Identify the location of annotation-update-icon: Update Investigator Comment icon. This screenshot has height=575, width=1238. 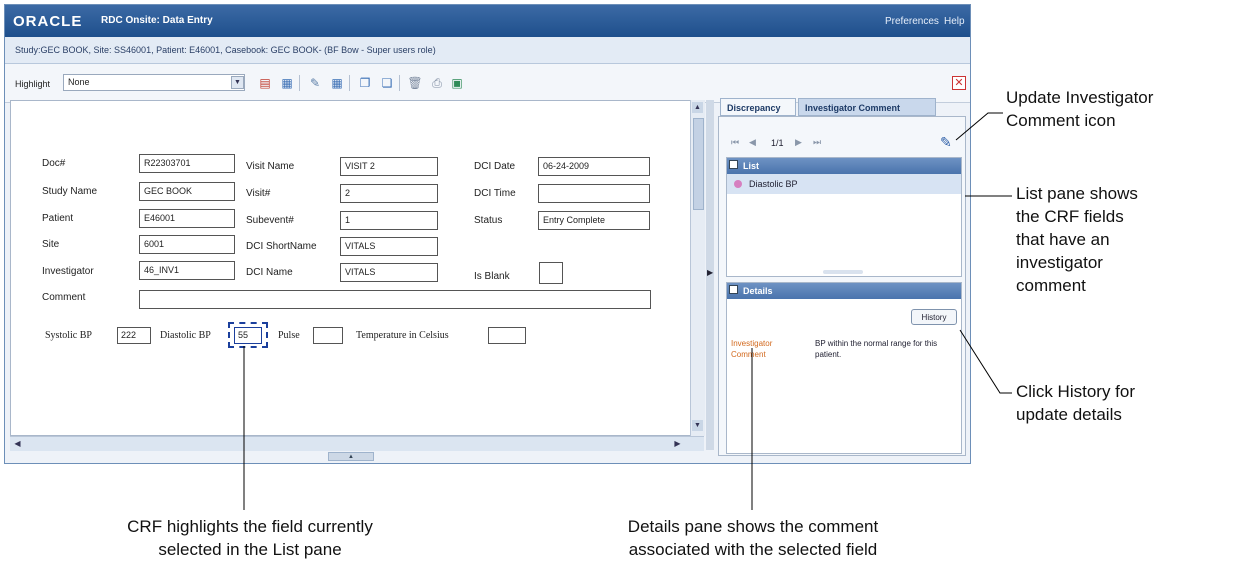
(1080, 109).